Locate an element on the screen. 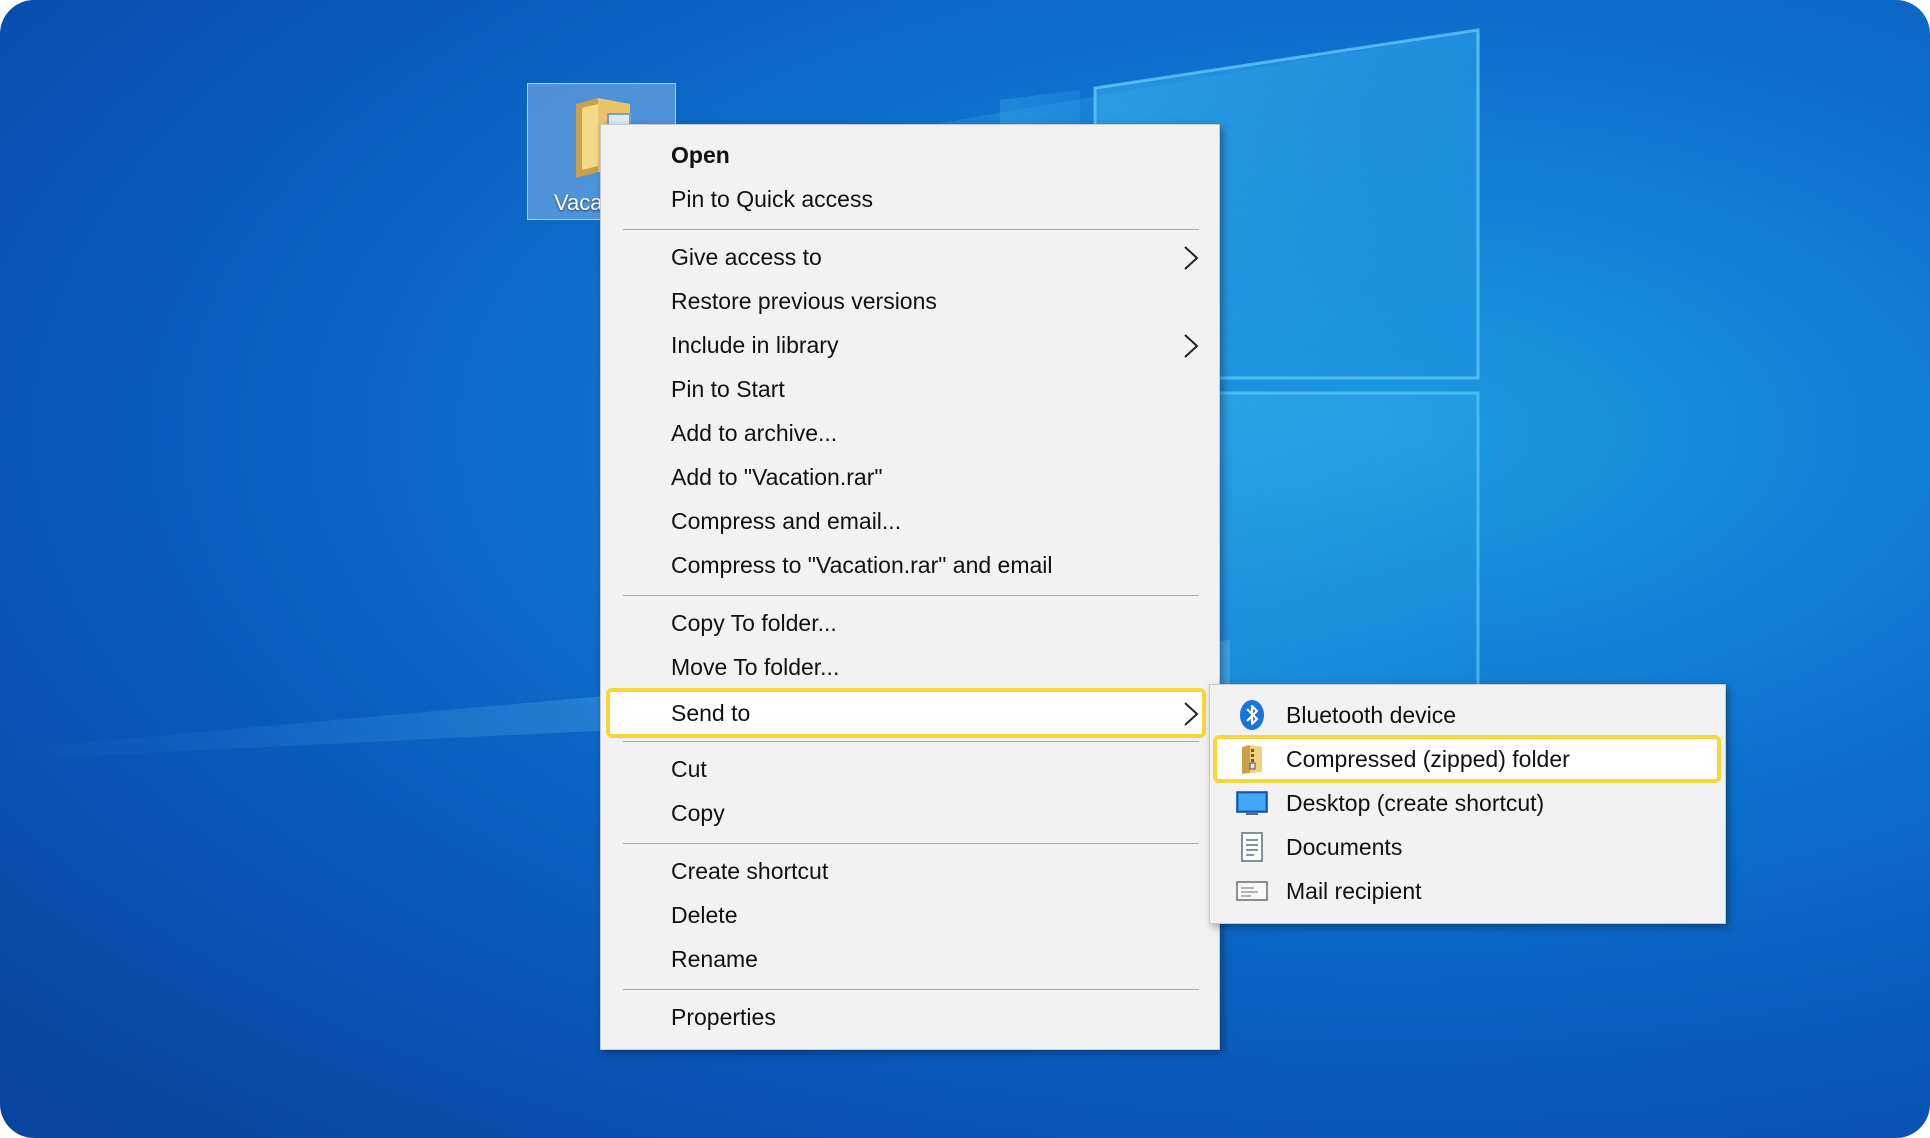 Image resolution: width=1930 pixels, height=1138 pixels. menu-item-label: Include in library is located at coordinates (755, 345).